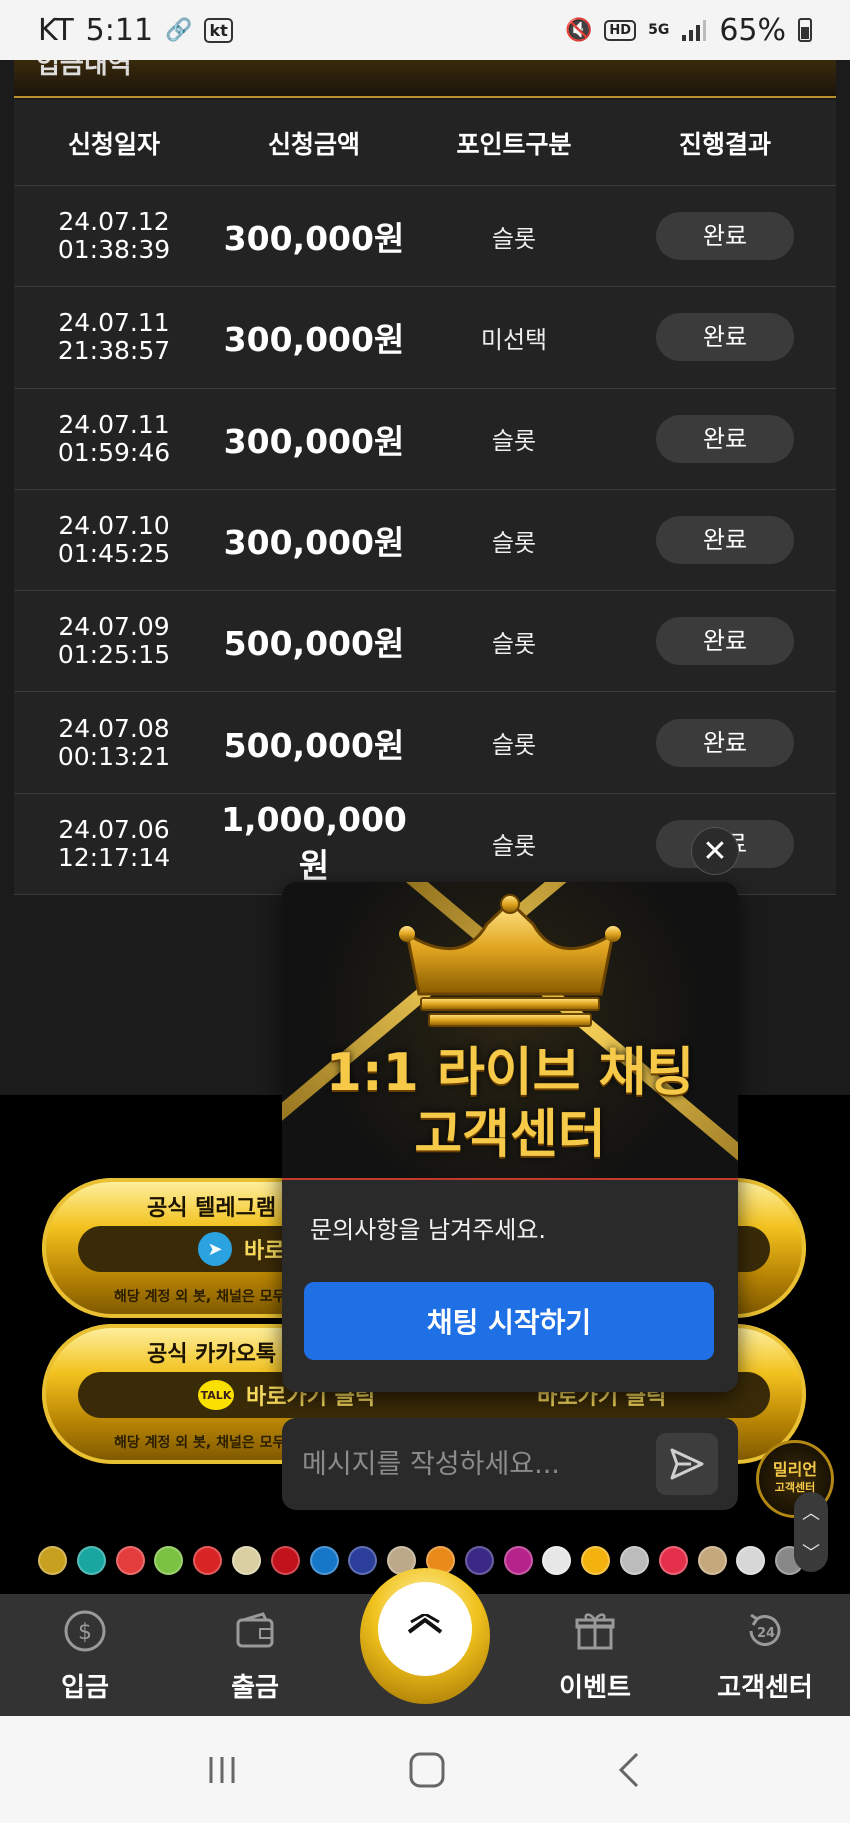  Describe the element at coordinates (314, 843) in the screenshot. I see `row-amount: 1,000,000 원` at that location.